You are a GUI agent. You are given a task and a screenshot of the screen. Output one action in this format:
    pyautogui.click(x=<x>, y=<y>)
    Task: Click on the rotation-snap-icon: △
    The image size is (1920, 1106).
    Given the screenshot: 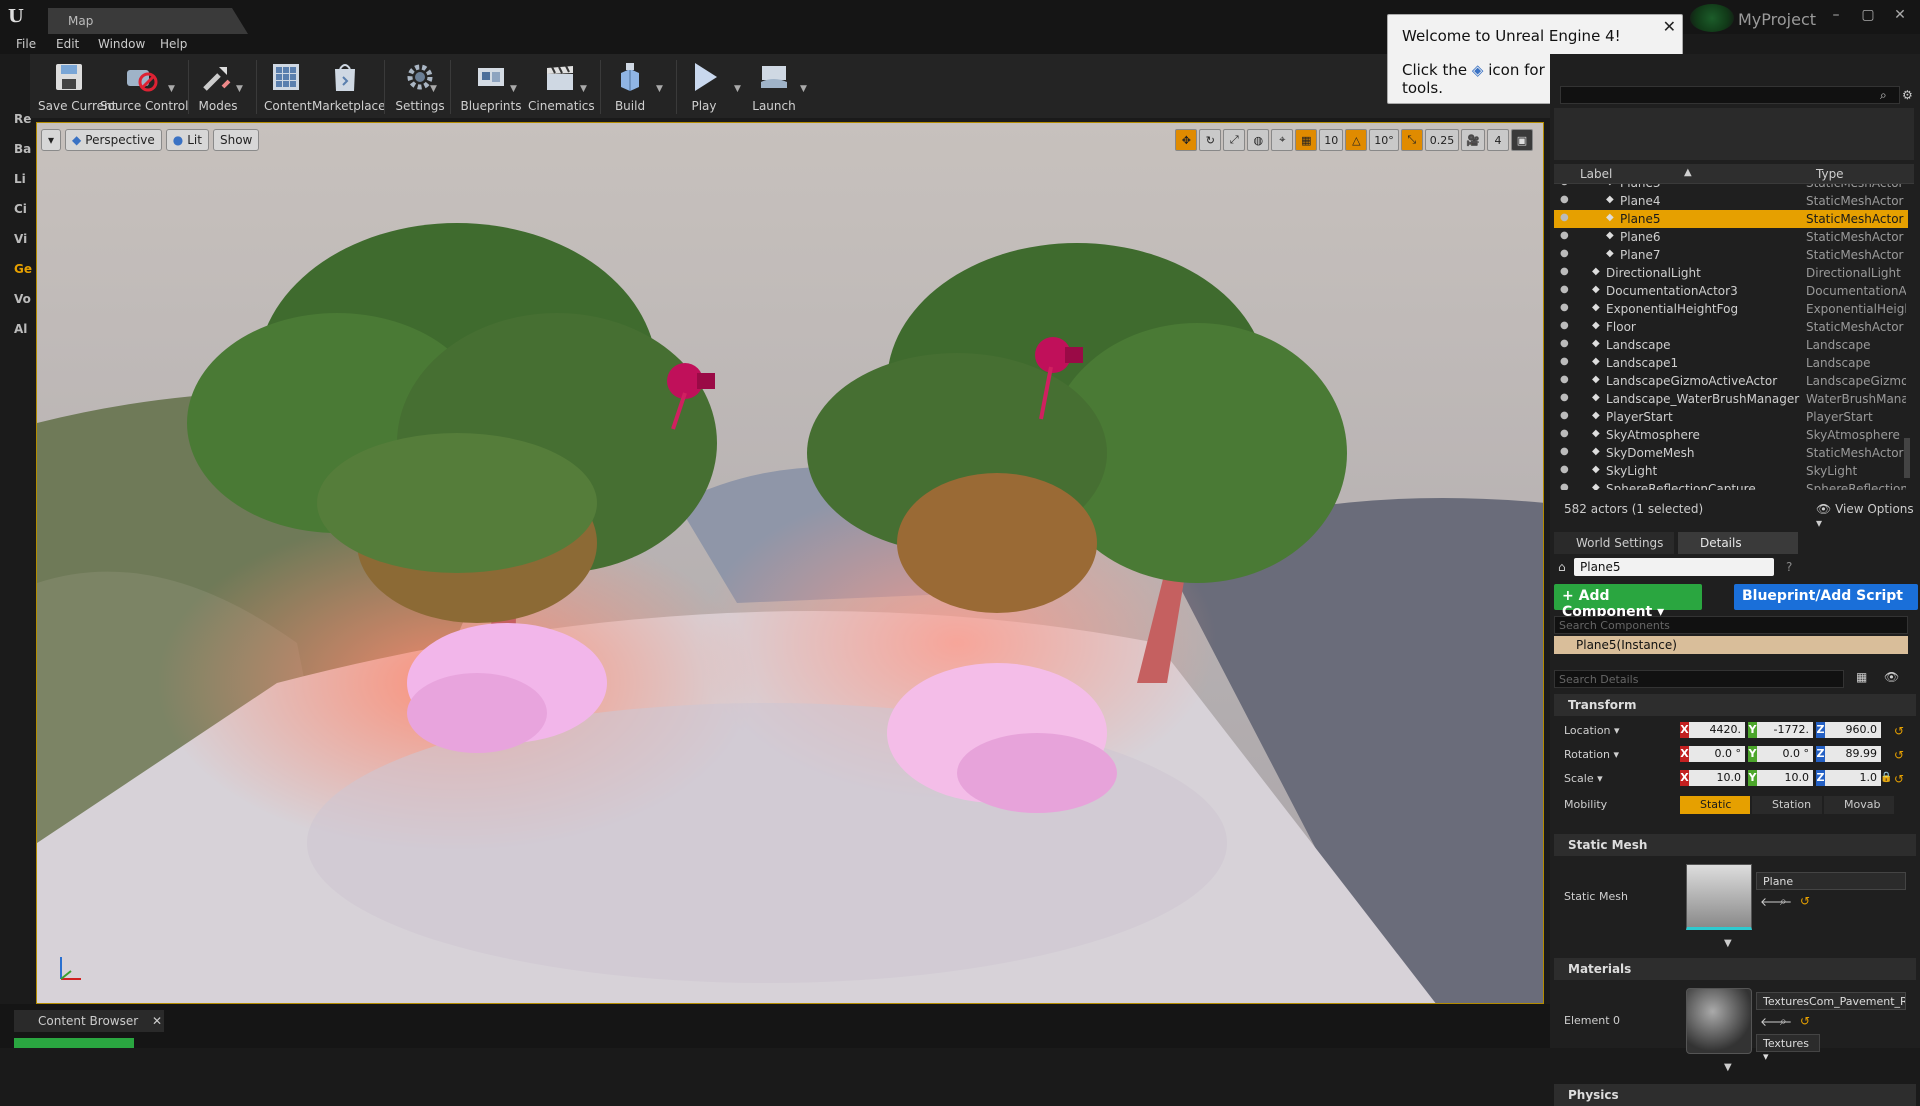 What is the action you would take?
    pyautogui.click(x=1356, y=140)
    